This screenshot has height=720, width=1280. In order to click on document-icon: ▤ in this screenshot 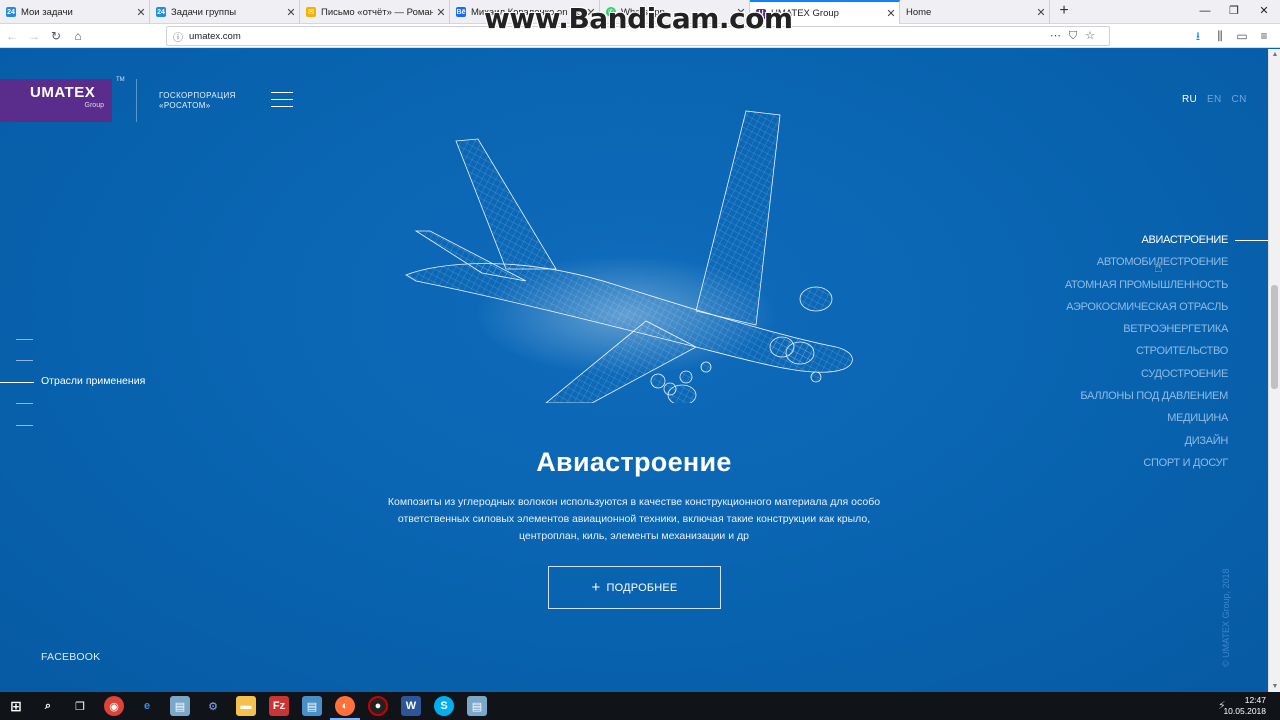, I will do `click(312, 706)`.